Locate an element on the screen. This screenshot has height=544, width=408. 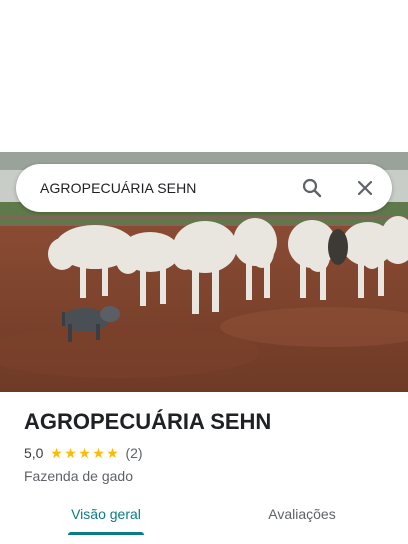
active-tab-indicator is located at coordinates (106, 533).